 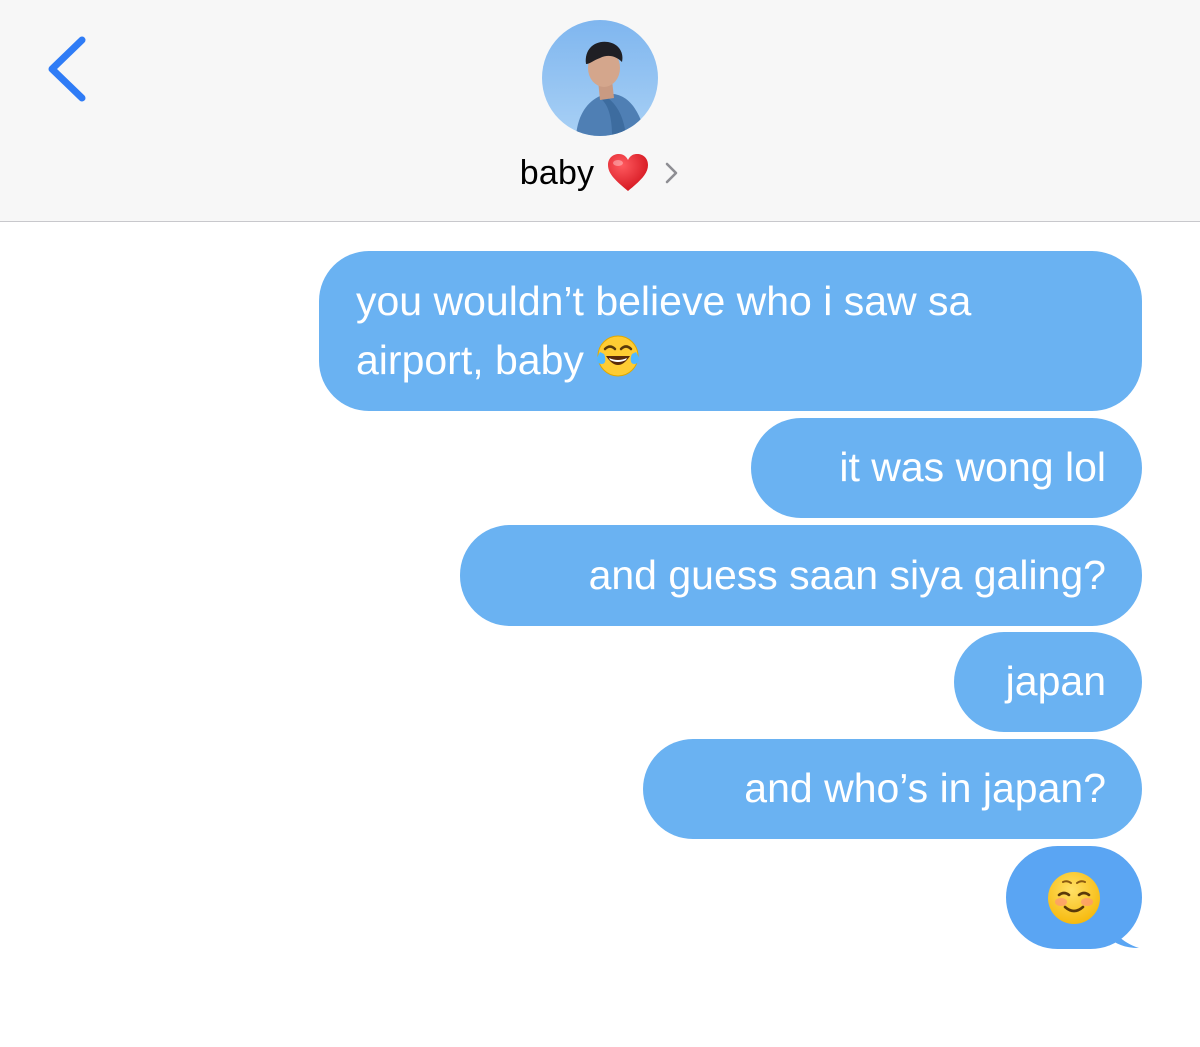 What do you see at coordinates (727, 360) in the screenshot?
I see `message-text-line2: airport, baby` at bounding box center [727, 360].